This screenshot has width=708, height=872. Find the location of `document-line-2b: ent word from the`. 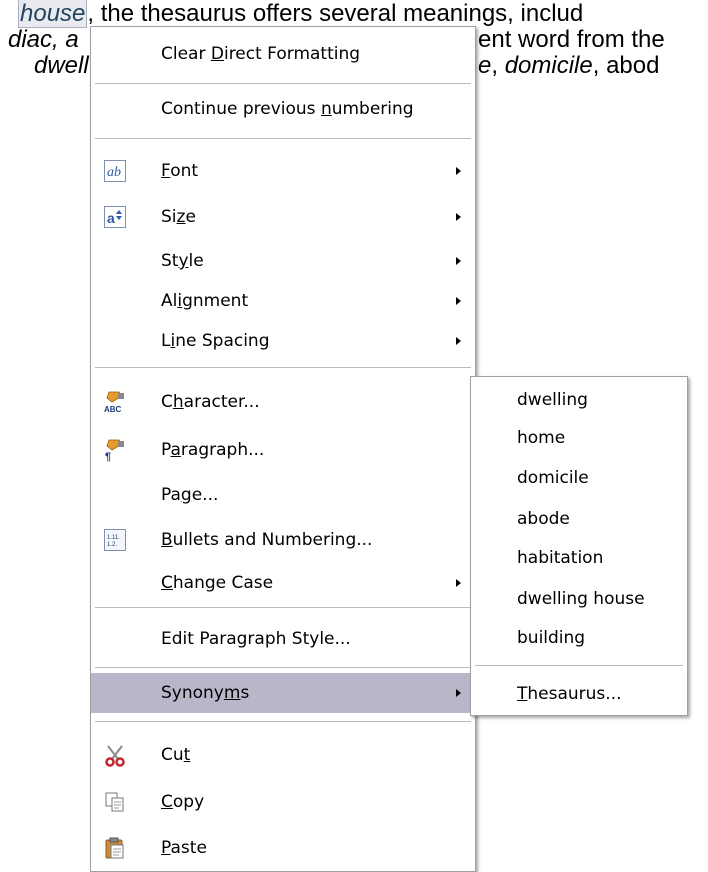

document-line-2b: ent word from the is located at coordinates (571, 40).